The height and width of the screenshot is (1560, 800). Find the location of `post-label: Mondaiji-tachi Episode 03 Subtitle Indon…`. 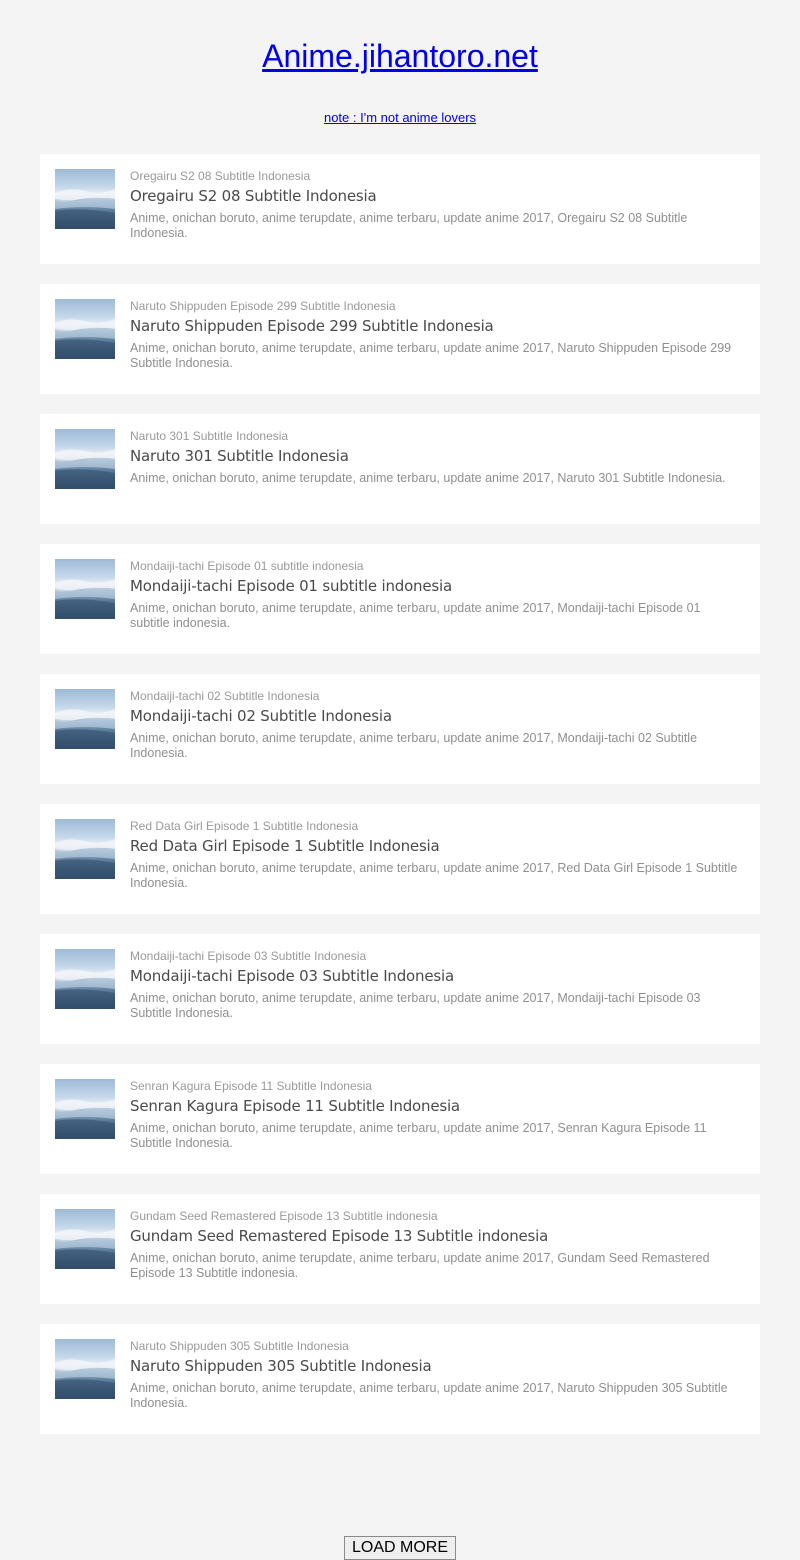

post-label: Mondaiji-tachi Episode 03 Subtitle Indon… is located at coordinates (248, 956).